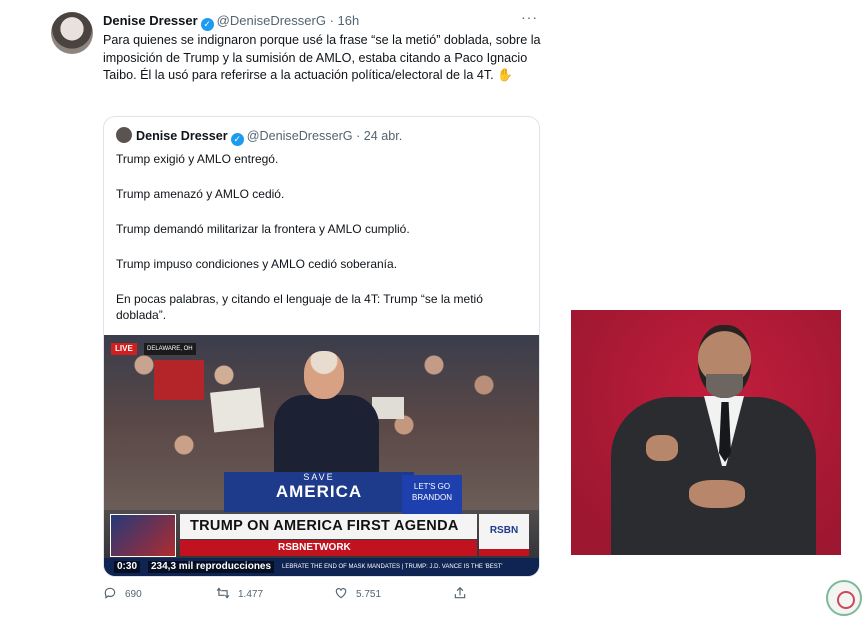 The width and height of the screenshot is (868, 620). I want to click on interpreter-beard, so click(724, 386).